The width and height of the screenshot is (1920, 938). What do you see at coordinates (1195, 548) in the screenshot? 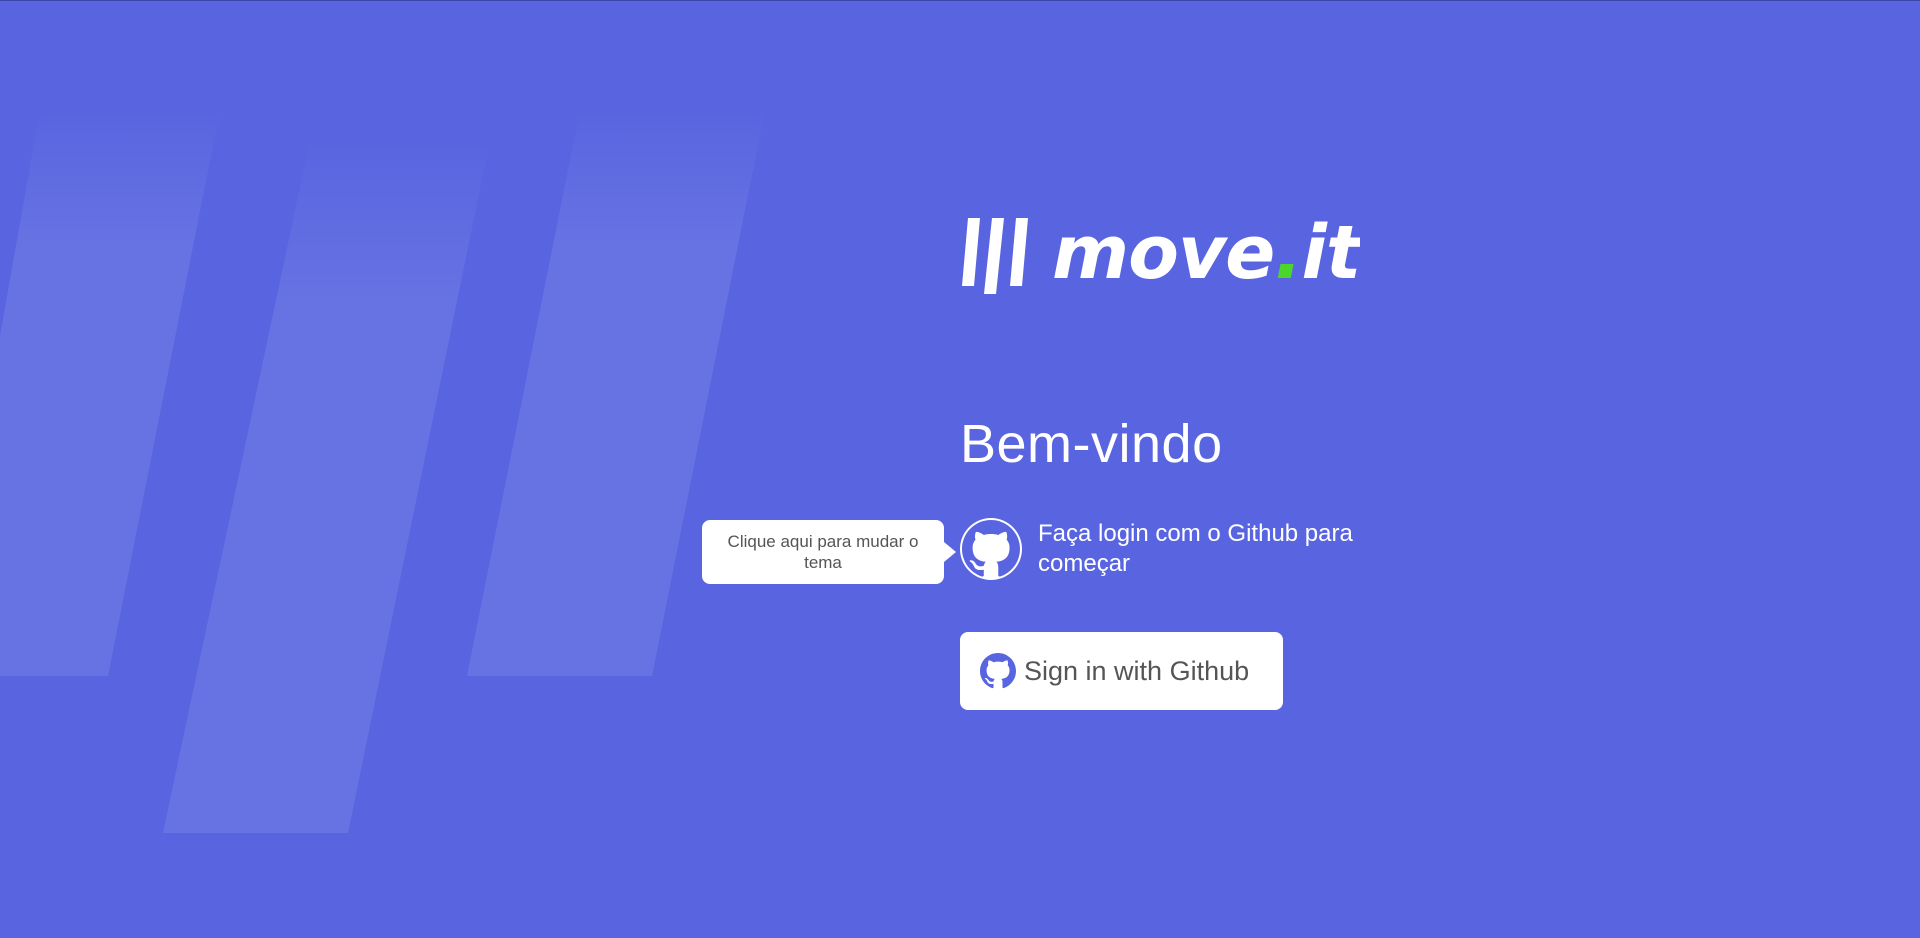
I see `login-instruction: Faça login com o Github para começar` at bounding box center [1195, 548].